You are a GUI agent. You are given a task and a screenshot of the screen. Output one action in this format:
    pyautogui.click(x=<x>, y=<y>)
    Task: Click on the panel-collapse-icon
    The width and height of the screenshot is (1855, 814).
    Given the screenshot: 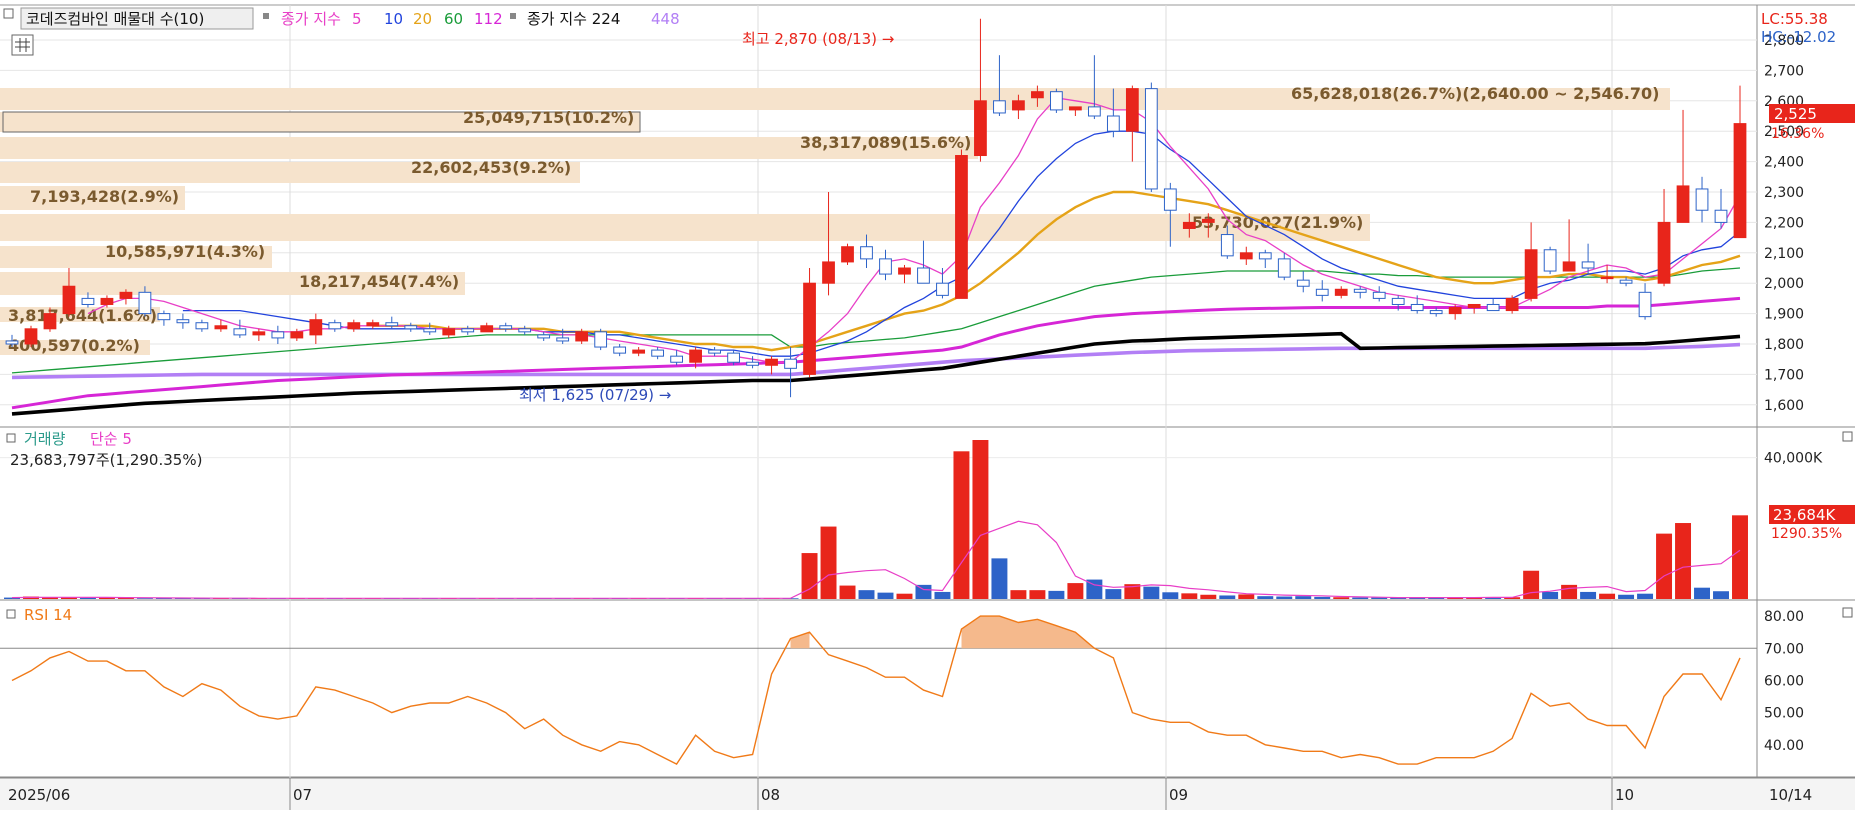 What is the action you would take?
    pyautogui.click(x=8, y=13)
    